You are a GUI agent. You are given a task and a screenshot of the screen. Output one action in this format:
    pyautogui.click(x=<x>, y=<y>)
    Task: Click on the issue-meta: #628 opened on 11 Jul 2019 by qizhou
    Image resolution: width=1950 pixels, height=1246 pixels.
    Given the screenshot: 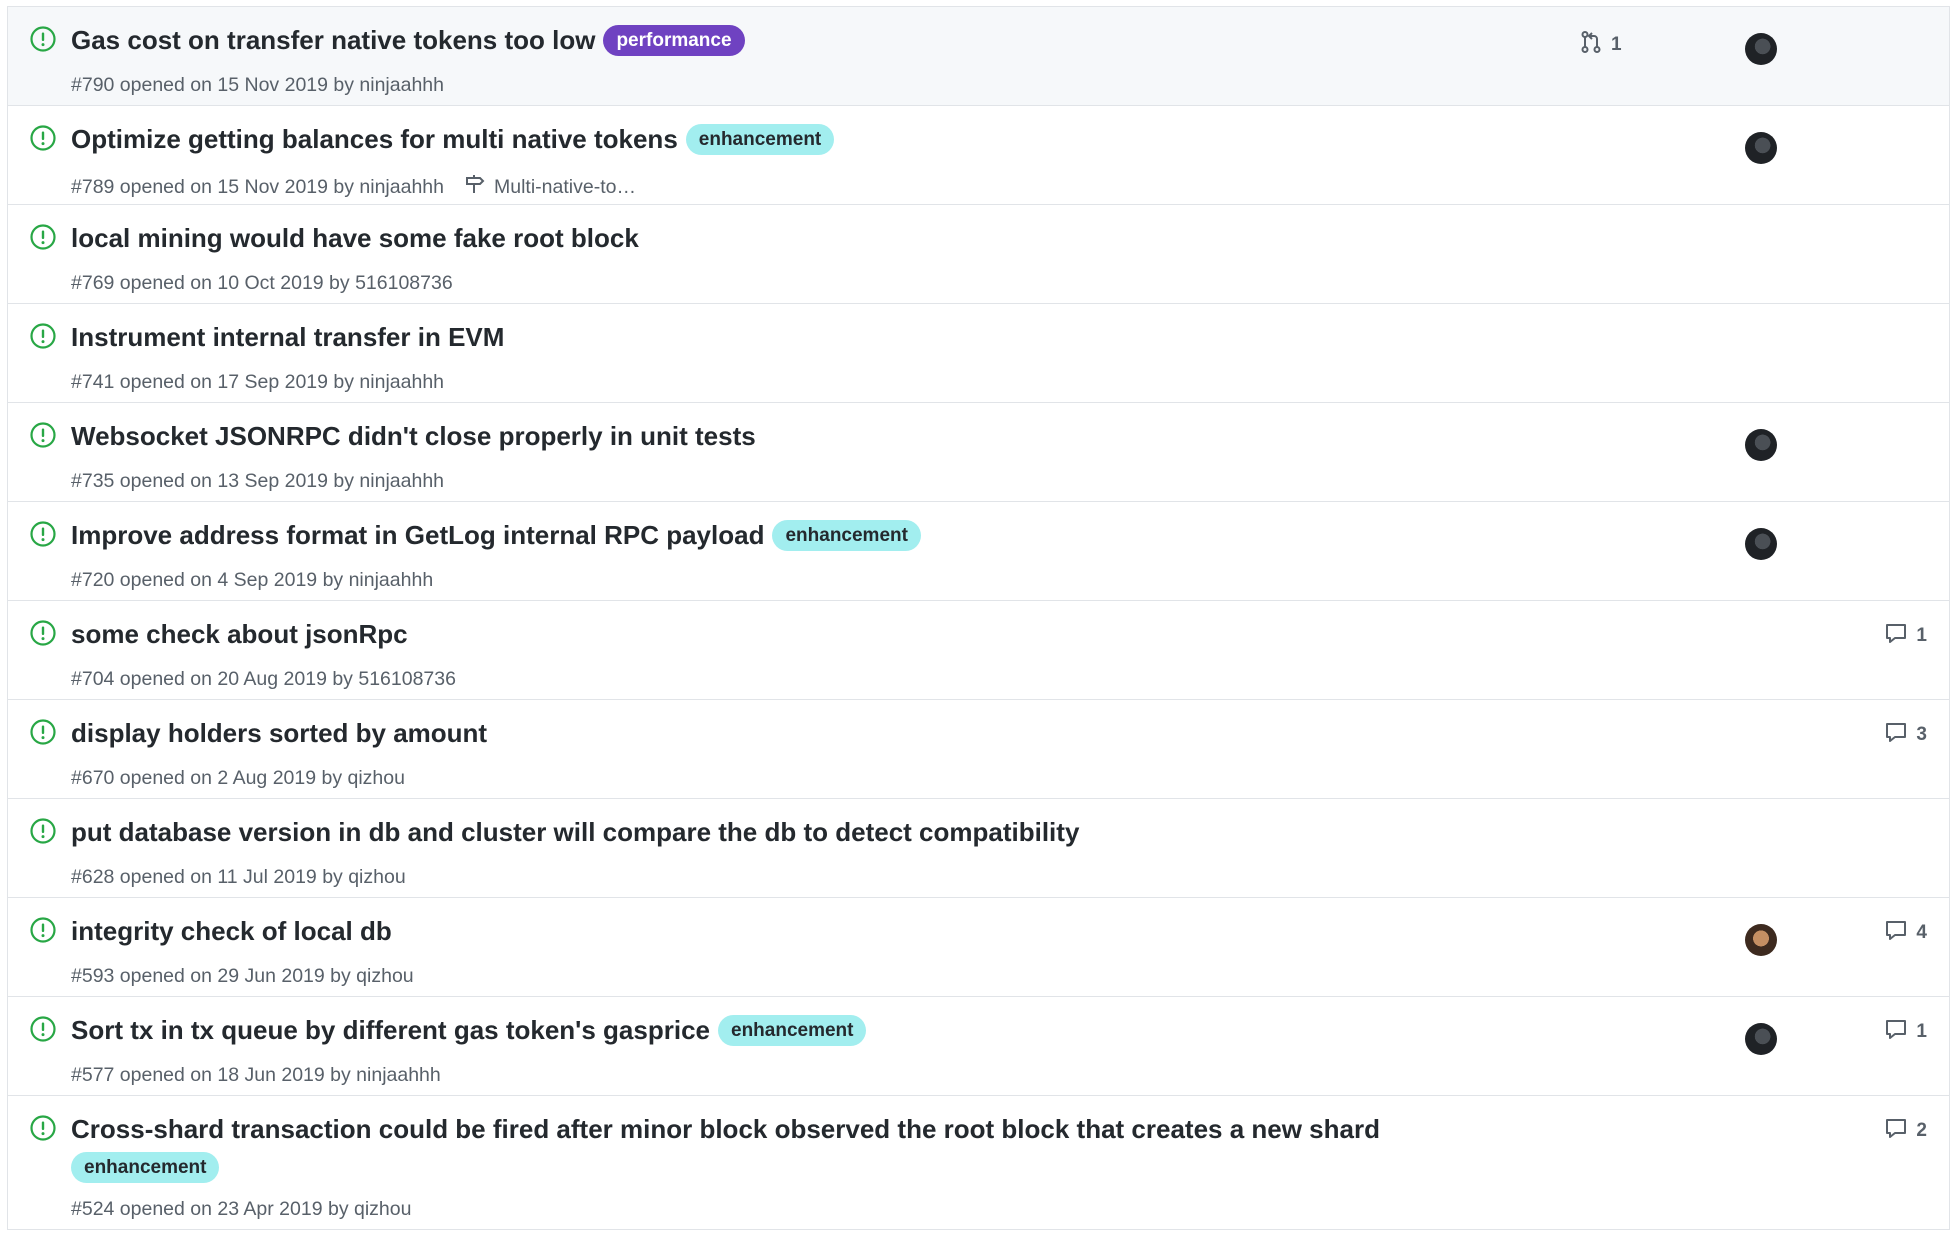 What is the action you would take?
    pyautogui.click(x=238, y=877)
    